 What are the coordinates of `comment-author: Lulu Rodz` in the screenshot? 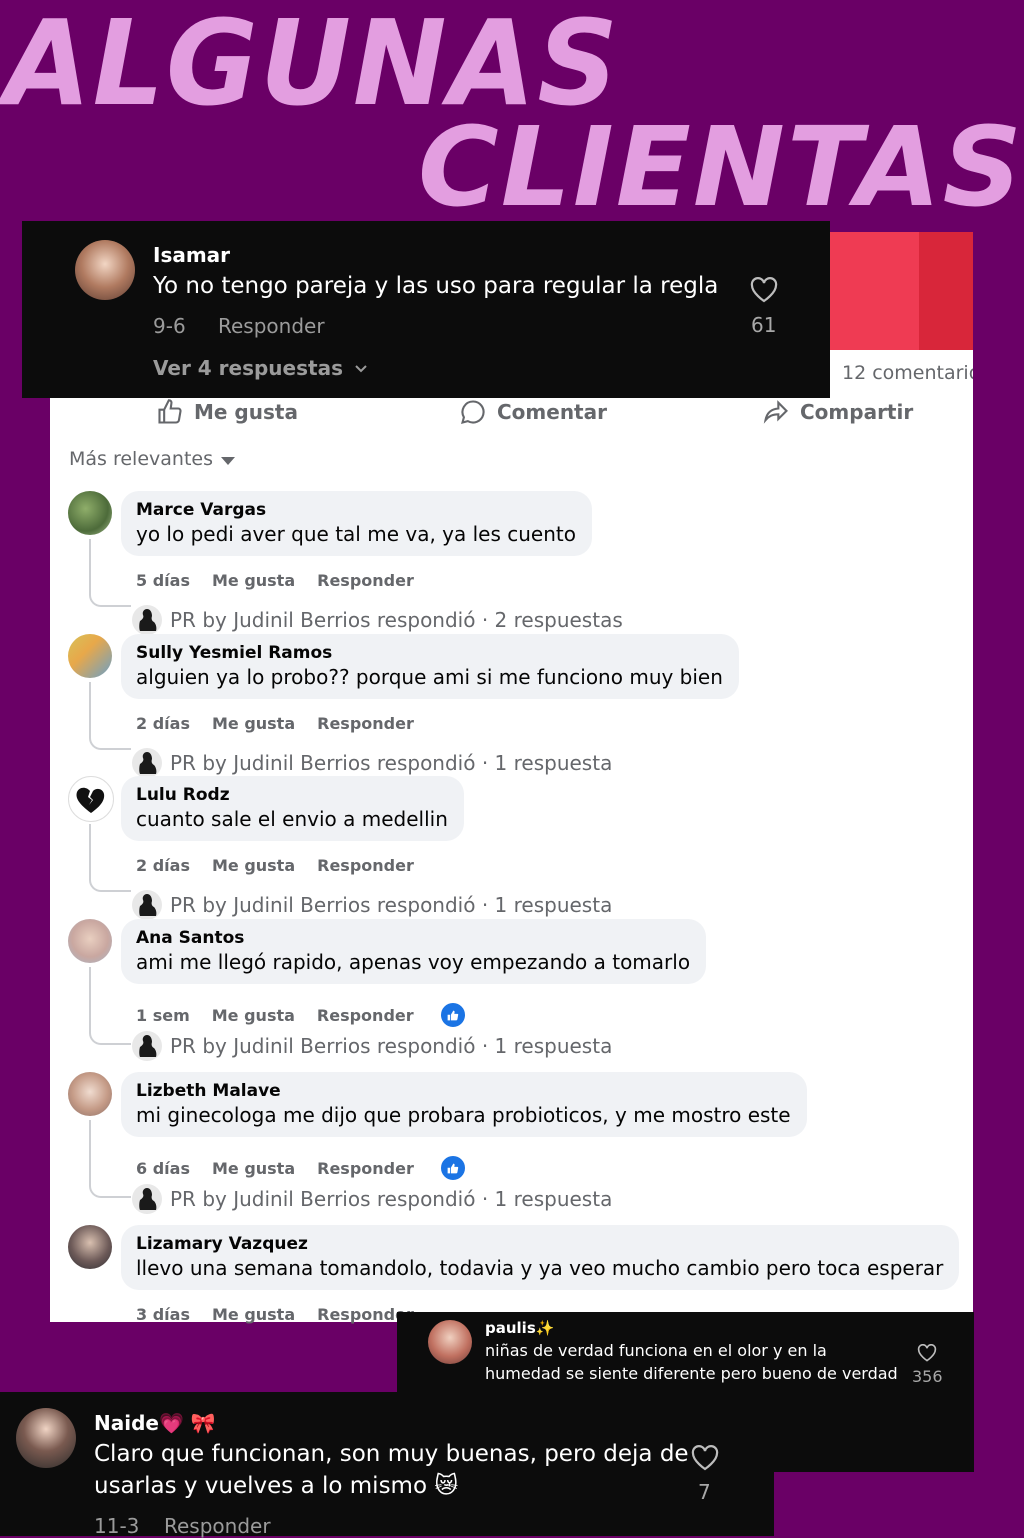 It's located at (292, 795).